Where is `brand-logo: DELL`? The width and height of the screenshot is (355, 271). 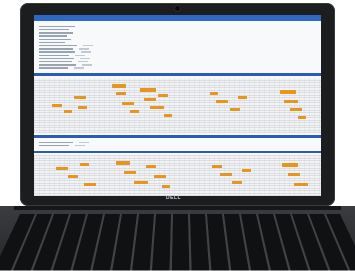
brand-logo: DELL is located at coordinates (174, 198).